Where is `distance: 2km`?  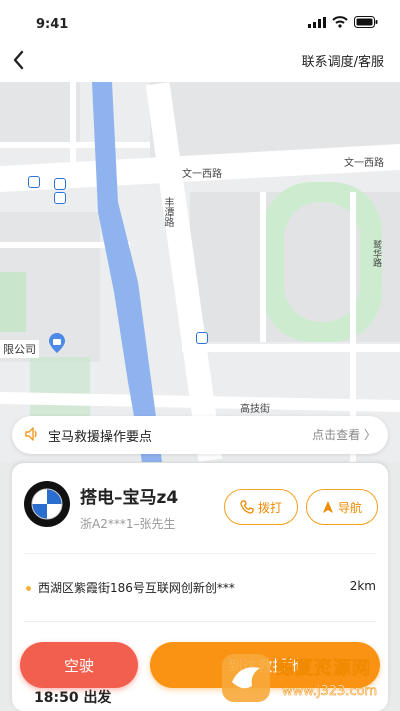
distance: 2km is located at coordinates (362, 586).